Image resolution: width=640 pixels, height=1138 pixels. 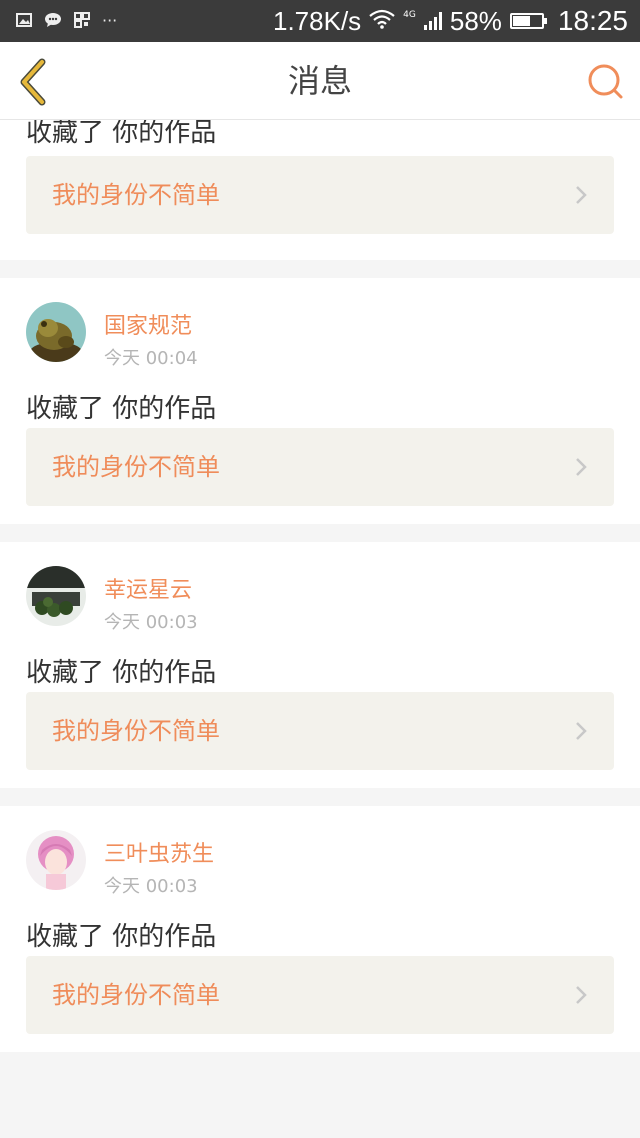 I want to click on app-header: 消息, so click(x=320, y=81).